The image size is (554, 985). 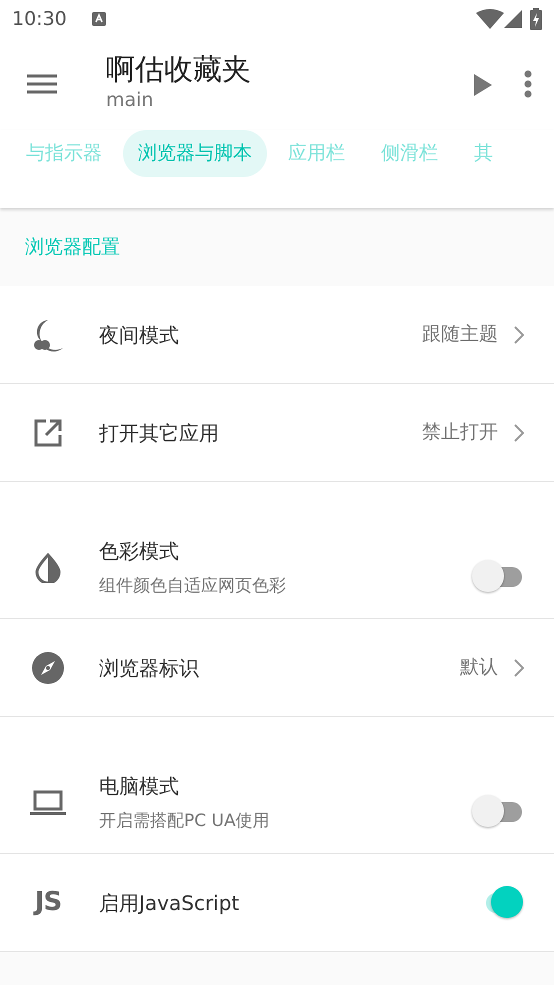 I want to click on app-subtitle: main, so click(x=130, y=100).